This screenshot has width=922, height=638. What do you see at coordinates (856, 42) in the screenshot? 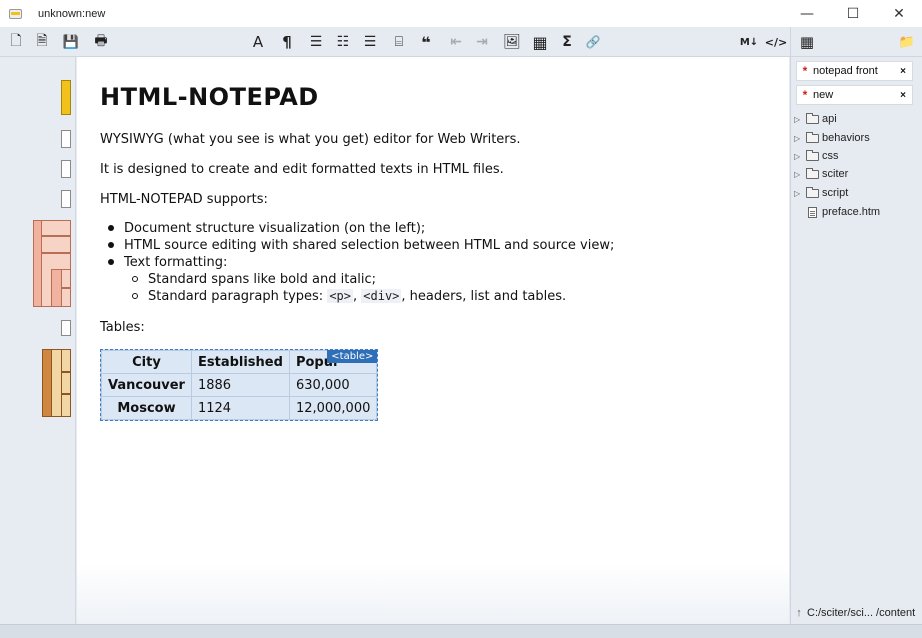
I see `side-toolbar: ▦ 📁` at bounding box center [856, 42].